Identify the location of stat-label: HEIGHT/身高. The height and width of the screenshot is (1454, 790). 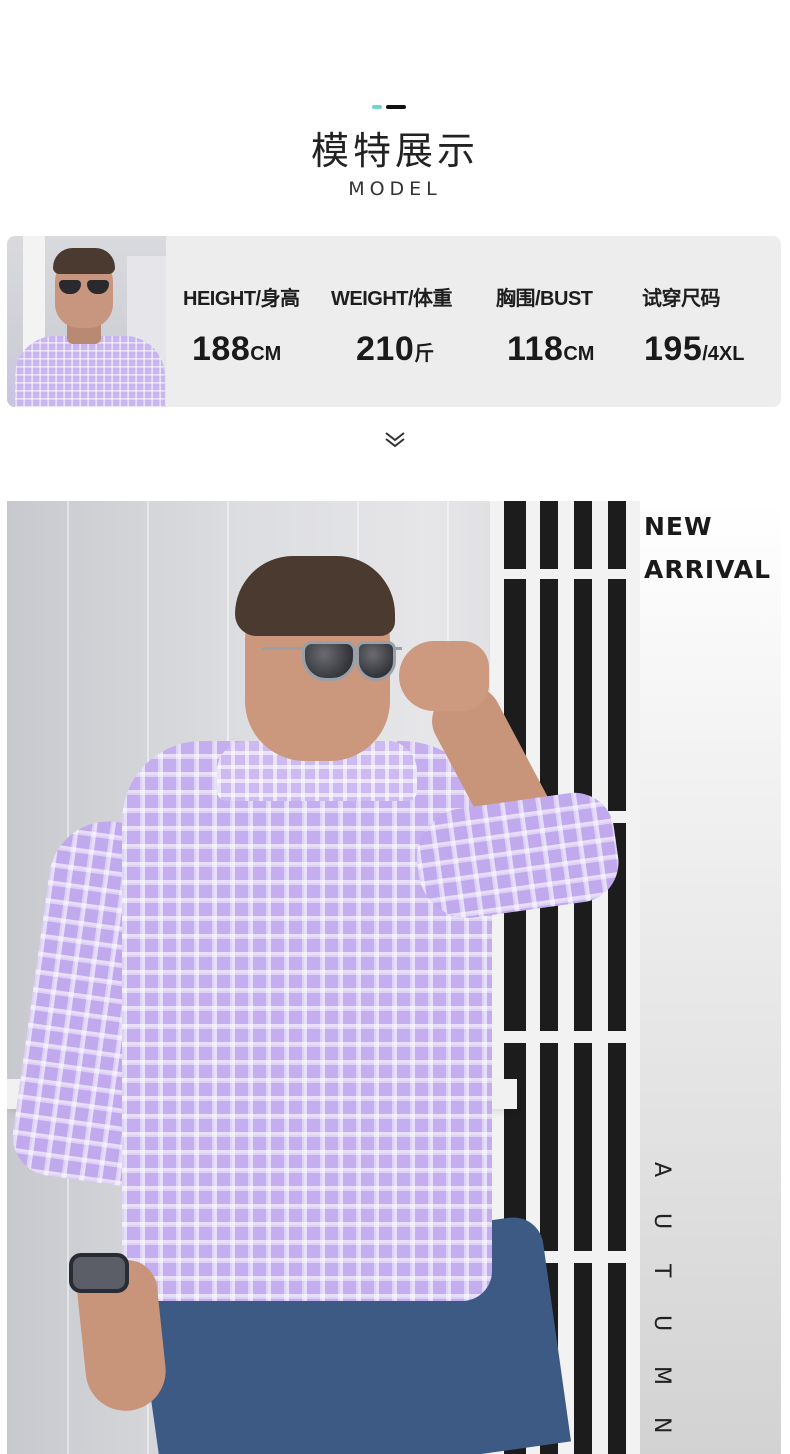
(241, 299).